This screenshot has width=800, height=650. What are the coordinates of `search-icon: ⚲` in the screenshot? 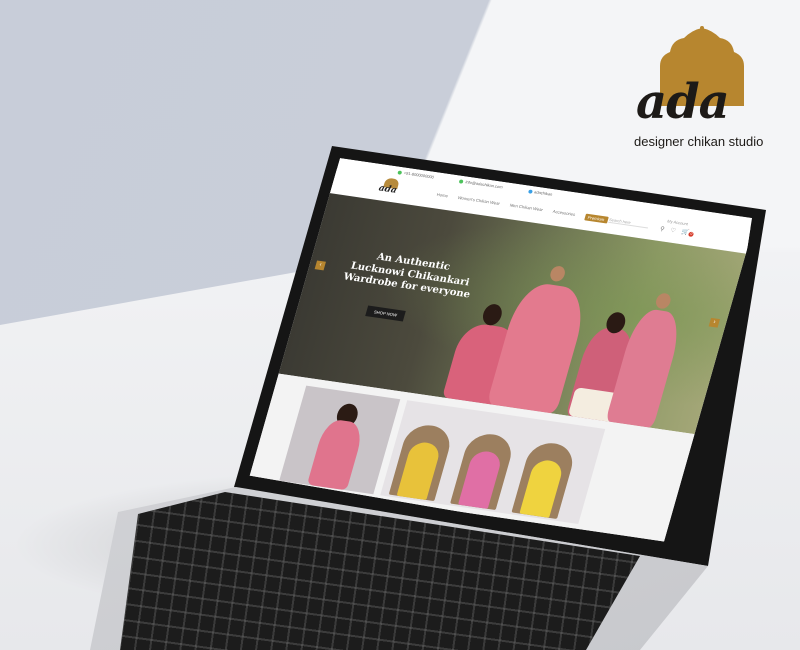 It's located at (662, 228).